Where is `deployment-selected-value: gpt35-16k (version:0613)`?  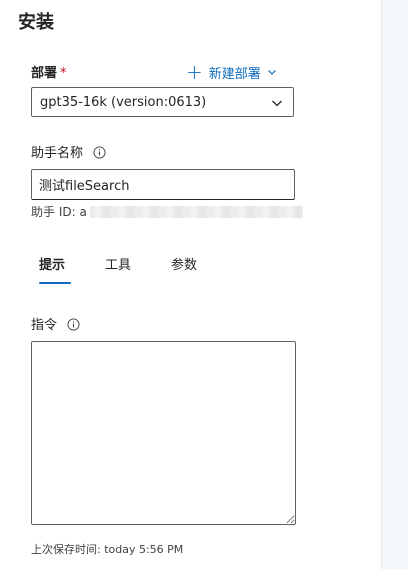
deployment-selected-value: gpt35-16k (version:0613) is located at coordinates (123, 102).